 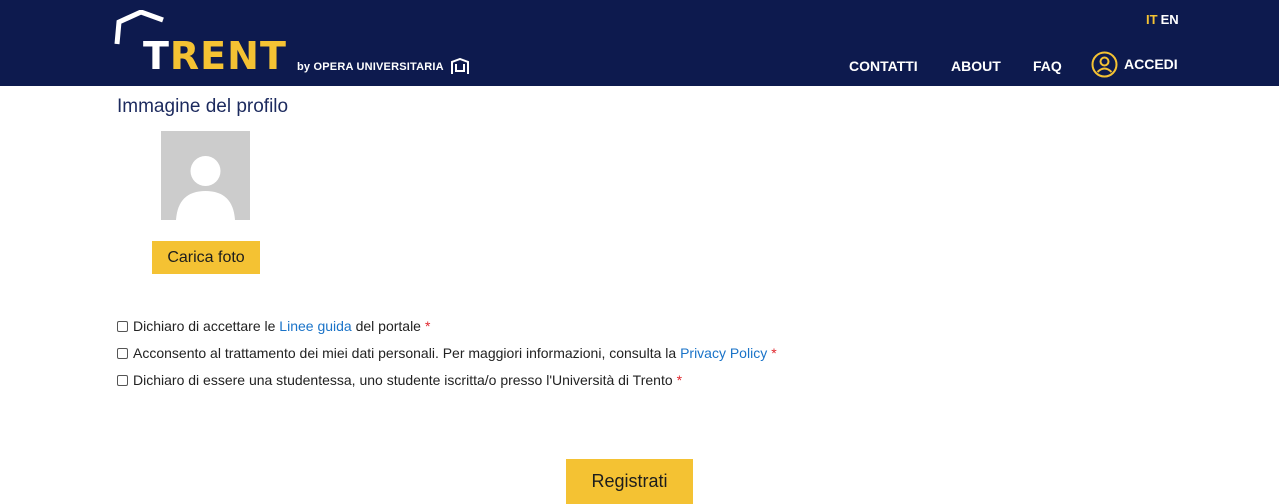 I want to click on avatar-placeholder, so click(x=205, y=175).